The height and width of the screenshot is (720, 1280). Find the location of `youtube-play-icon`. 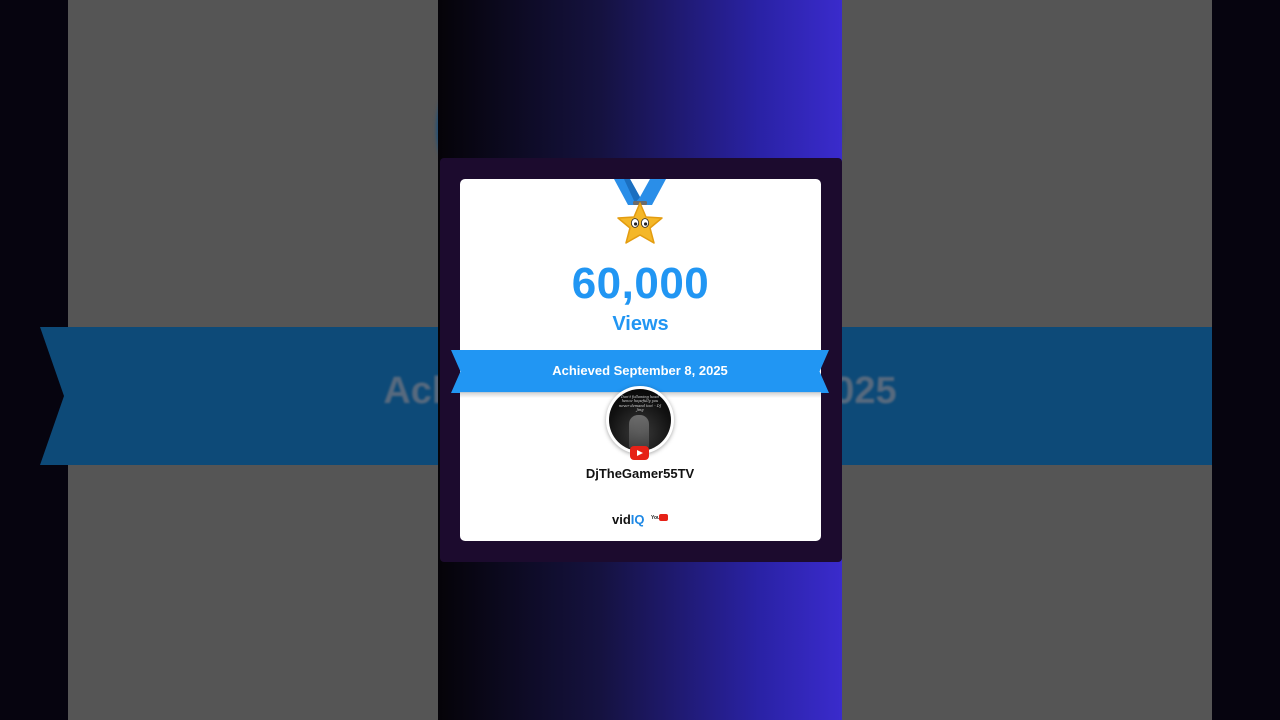

youtube-play-icon is located at coordinates (639, 453).